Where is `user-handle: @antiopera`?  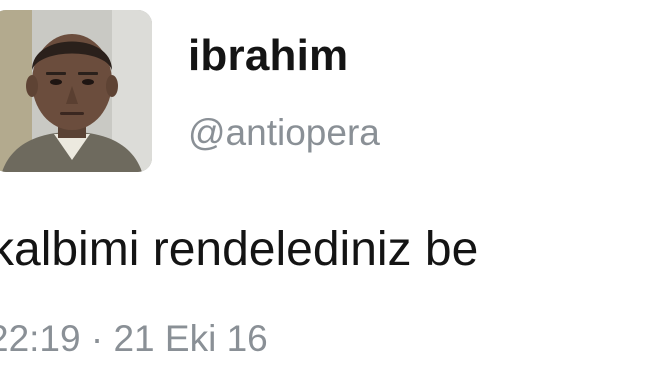
user-handle: @antiopera is located at coordinates (284, 132).